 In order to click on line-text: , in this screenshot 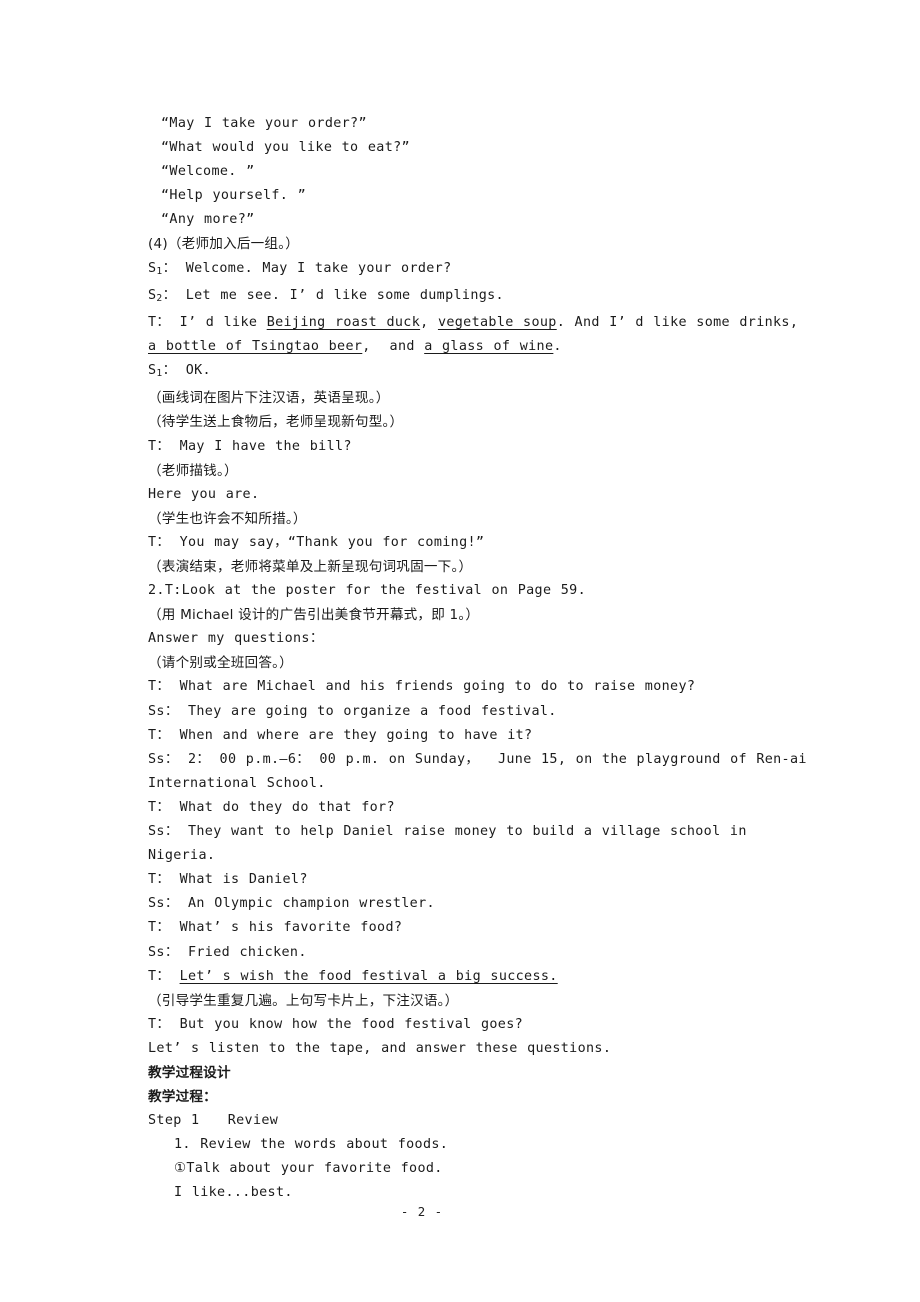, I will do `click(429, 322)`.